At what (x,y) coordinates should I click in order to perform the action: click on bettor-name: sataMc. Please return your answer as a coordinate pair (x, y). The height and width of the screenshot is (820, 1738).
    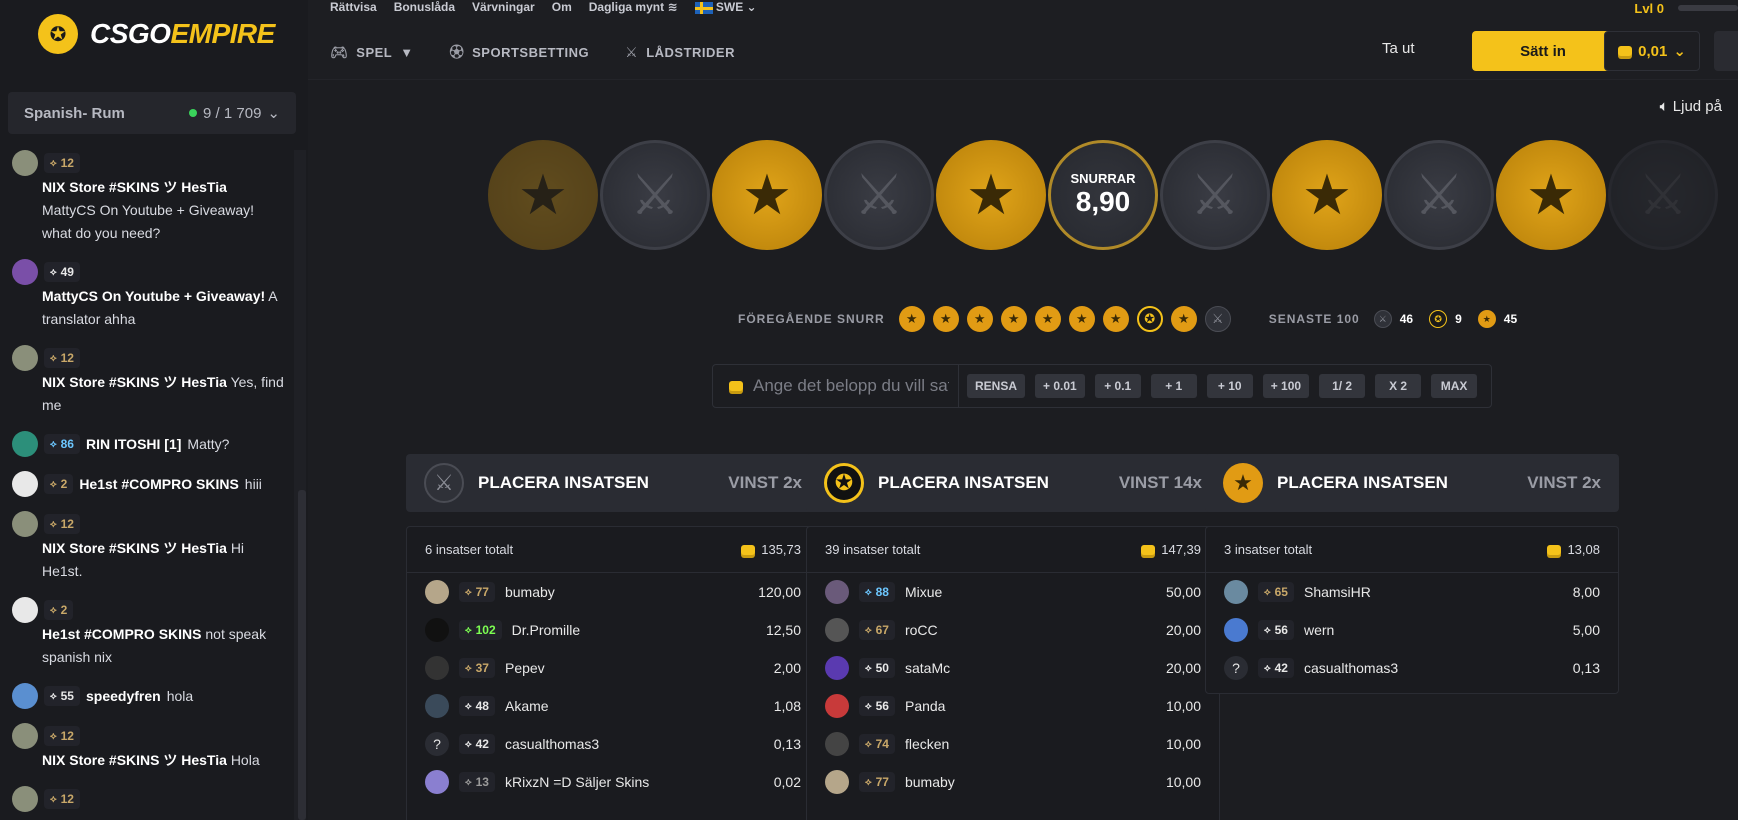
    Looking at the image, I should click on (1030, 668).